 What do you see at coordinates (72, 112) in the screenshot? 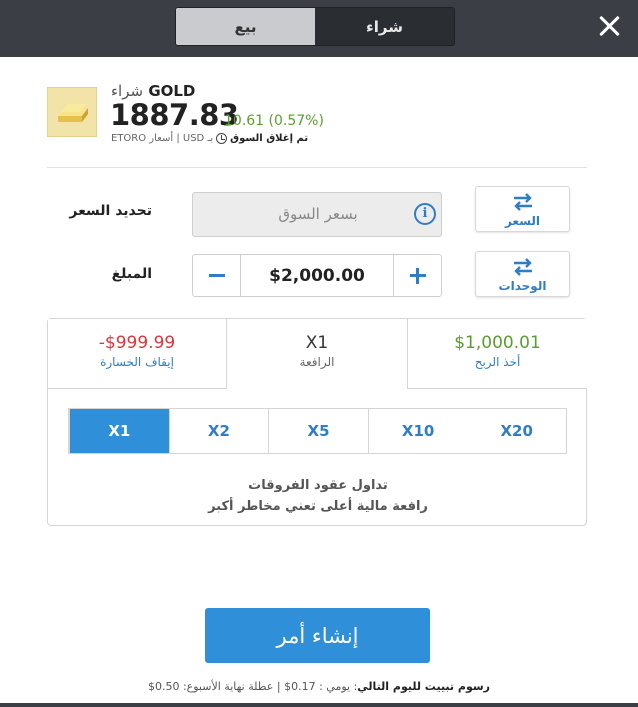
I see `gold-bar-icon` at bounding box center [72, 112].